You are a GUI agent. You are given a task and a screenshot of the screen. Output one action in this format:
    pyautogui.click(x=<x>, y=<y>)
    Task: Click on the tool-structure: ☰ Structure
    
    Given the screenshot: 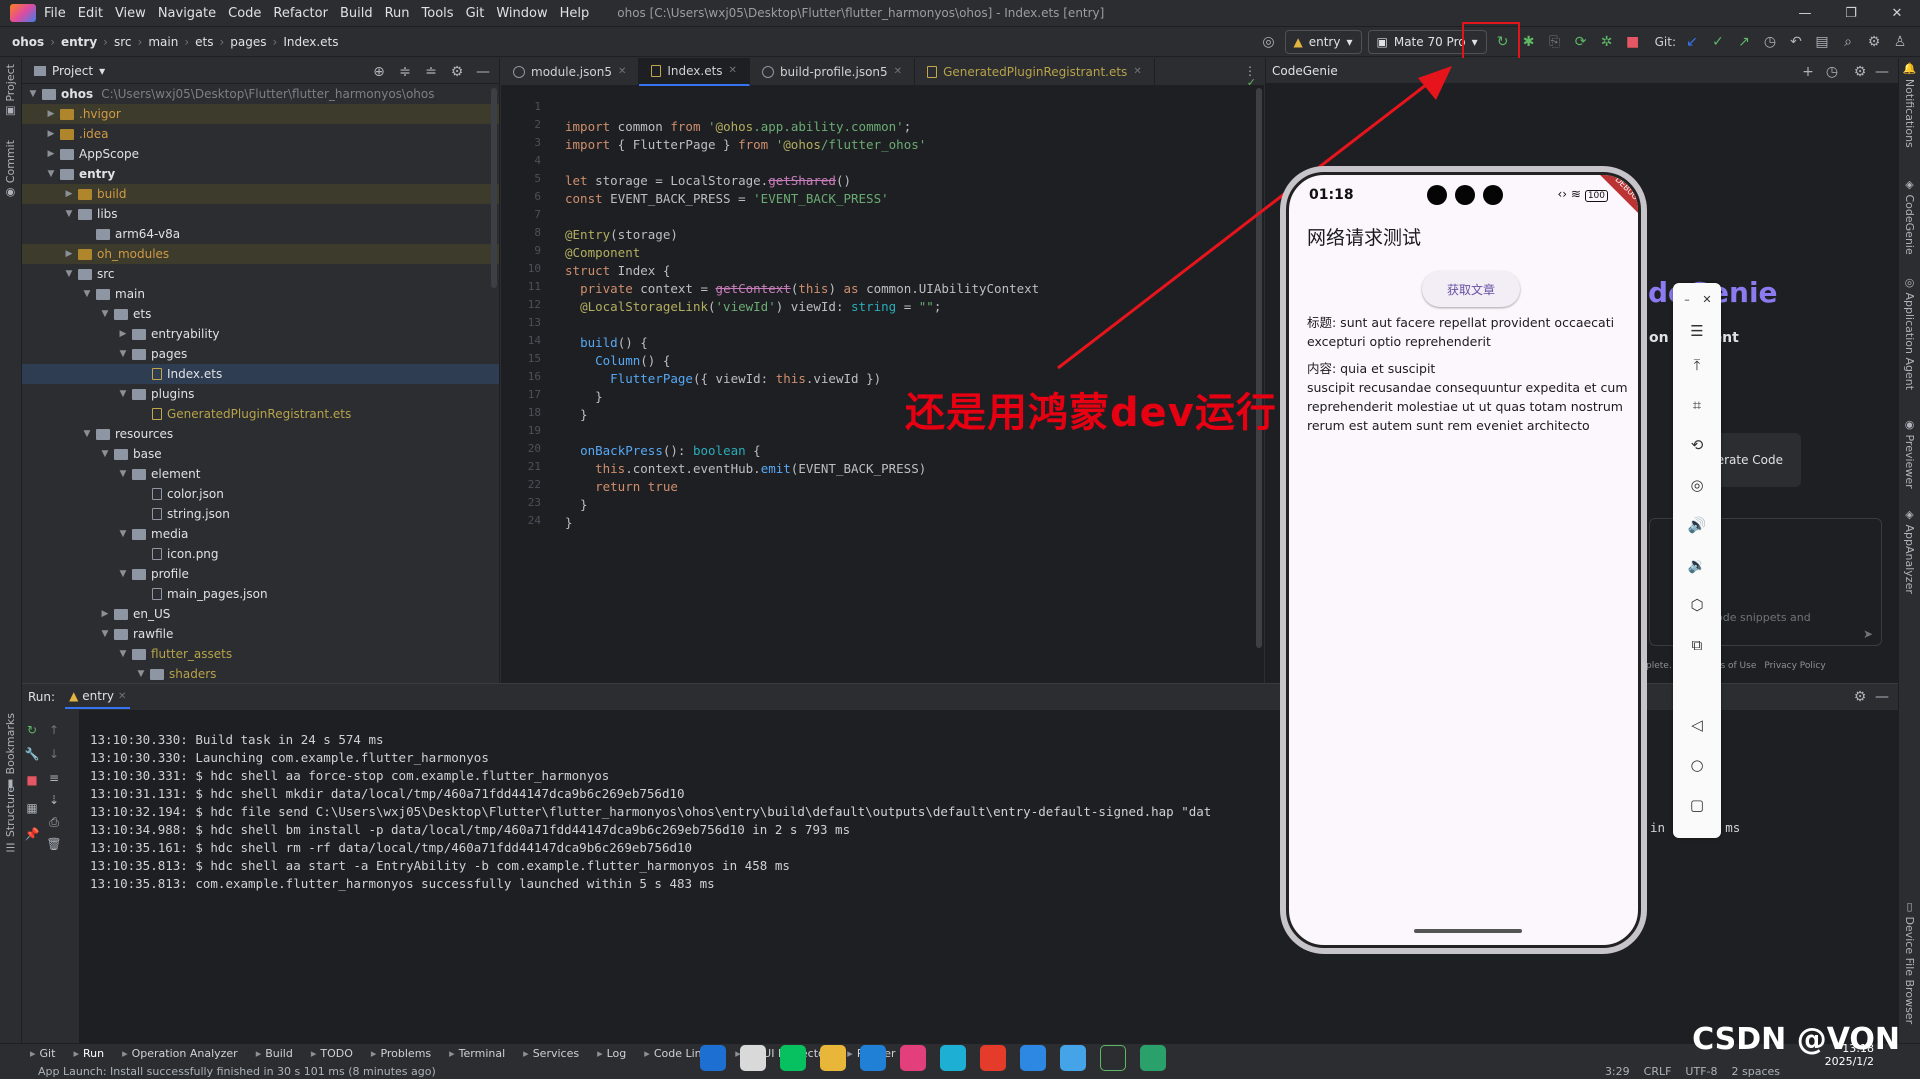 What is the action you would take?
    pyautogui.click(x=10, y=820)
    